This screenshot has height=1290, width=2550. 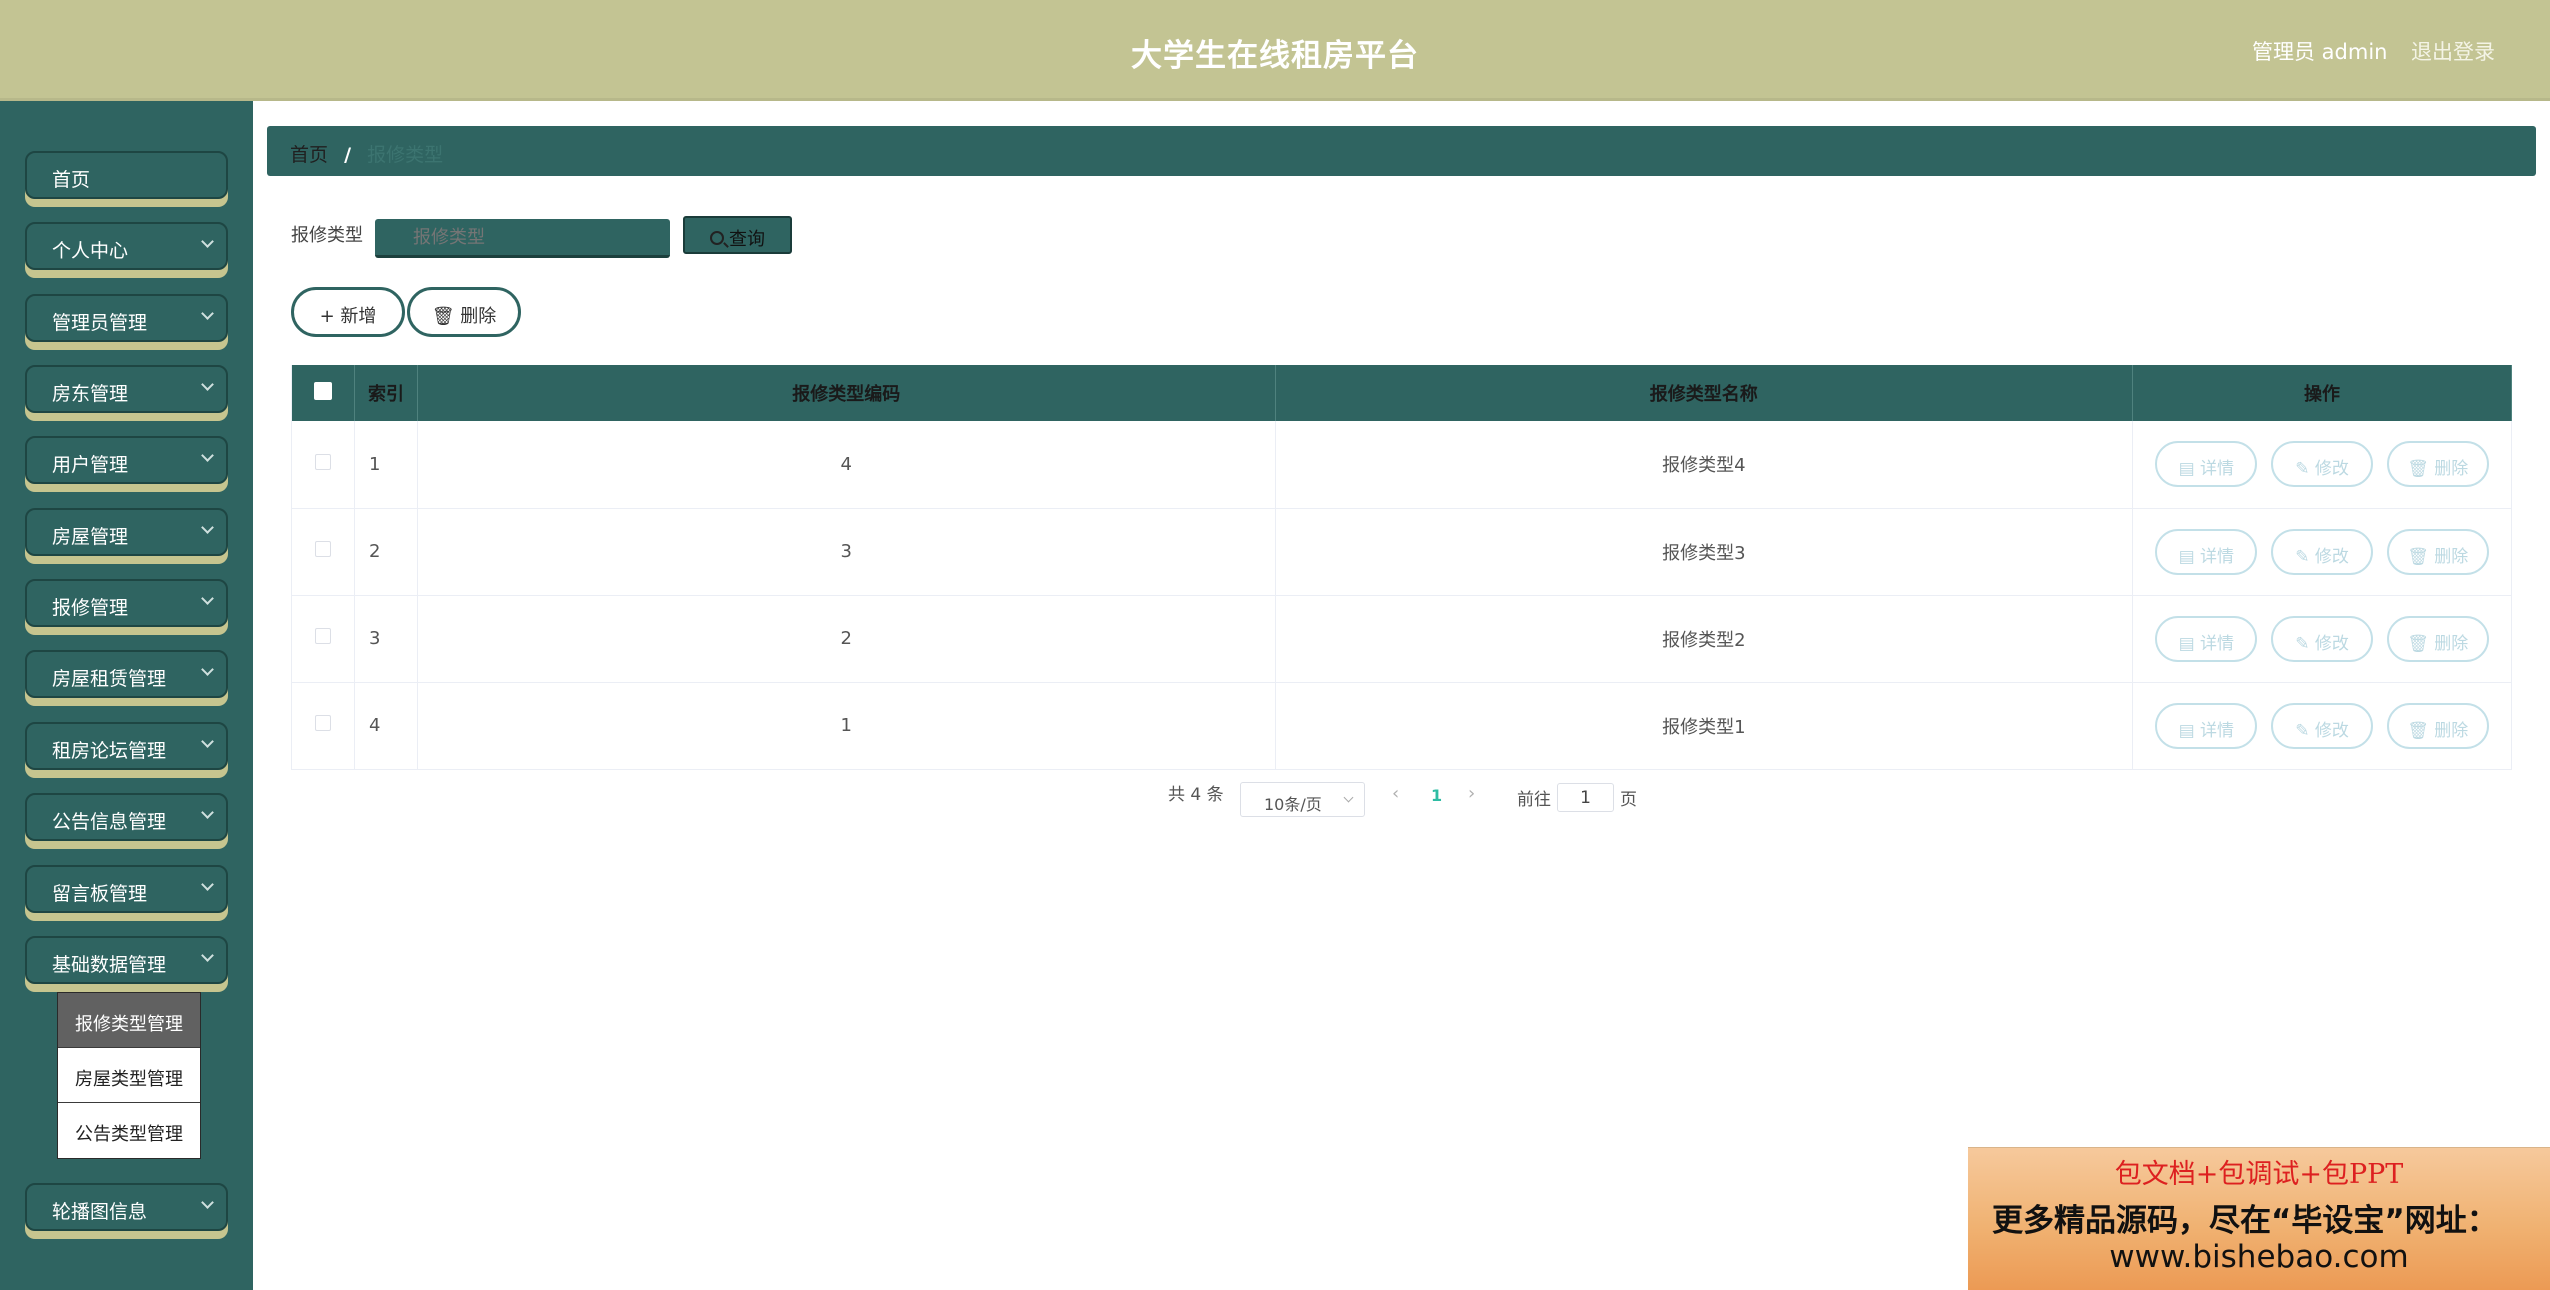 I want to click on prev-page-button: ‹, so click(x=1395, y=793).